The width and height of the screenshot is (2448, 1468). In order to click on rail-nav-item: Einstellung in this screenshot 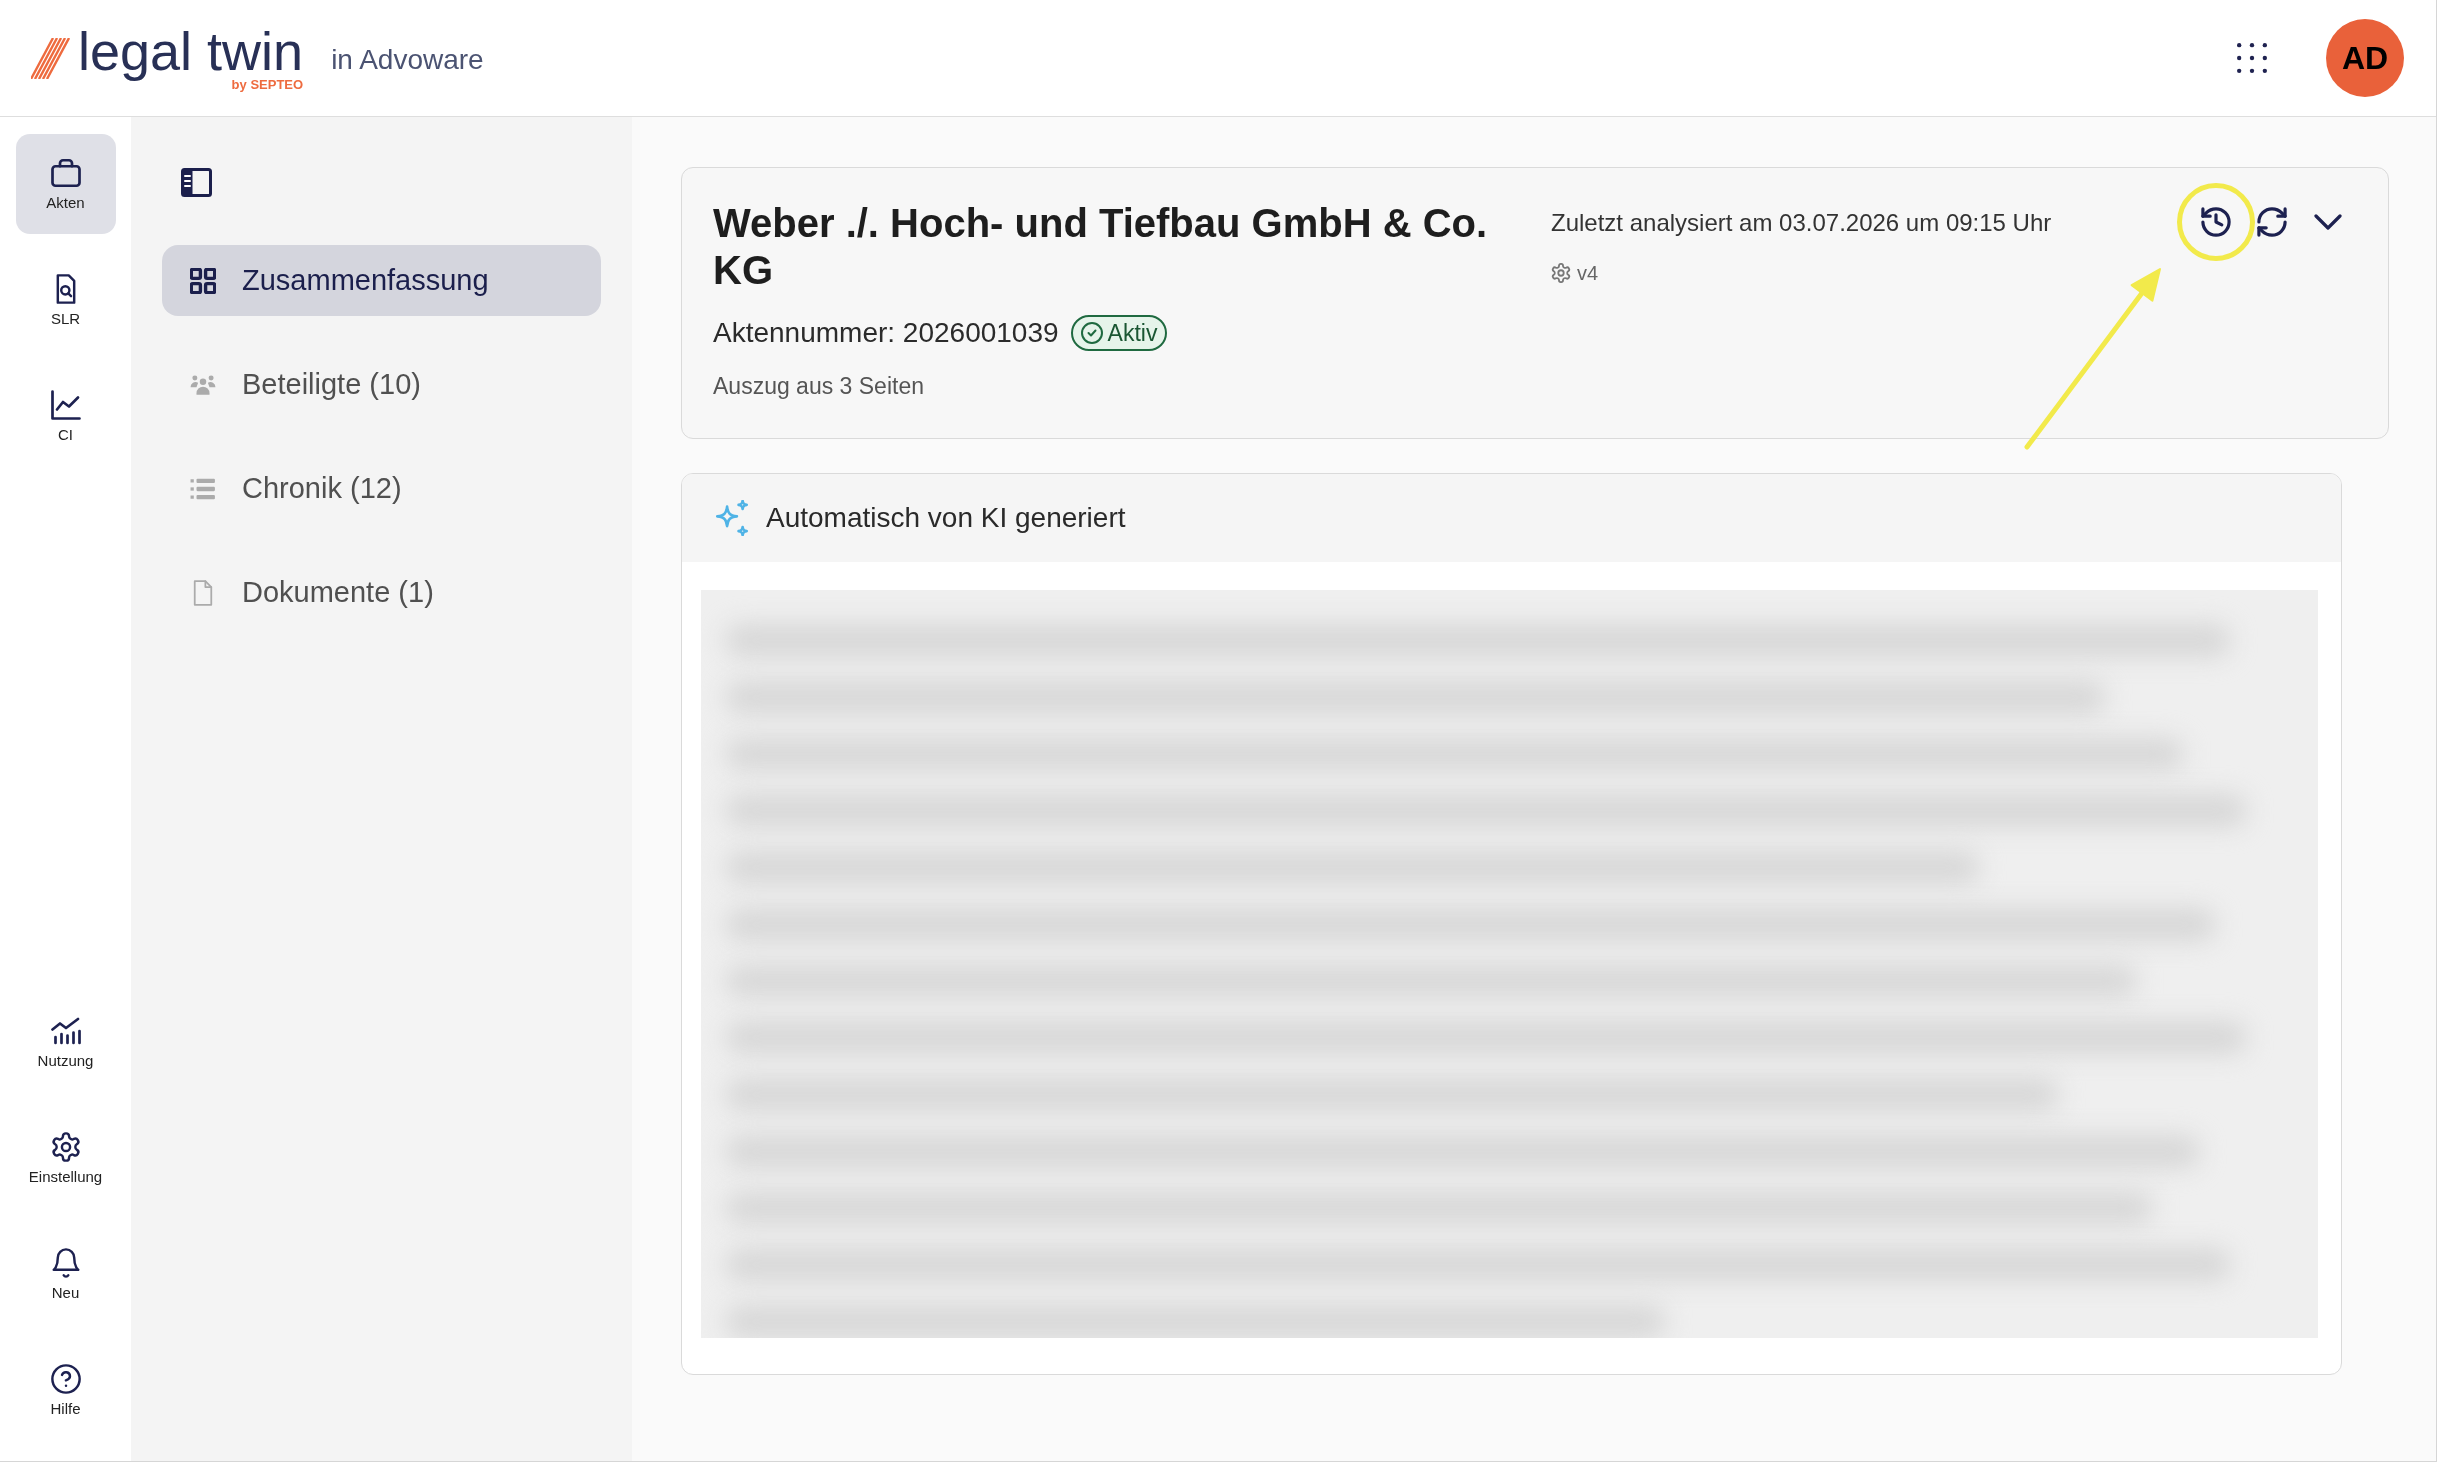, I will do `click(65, 1158)`.